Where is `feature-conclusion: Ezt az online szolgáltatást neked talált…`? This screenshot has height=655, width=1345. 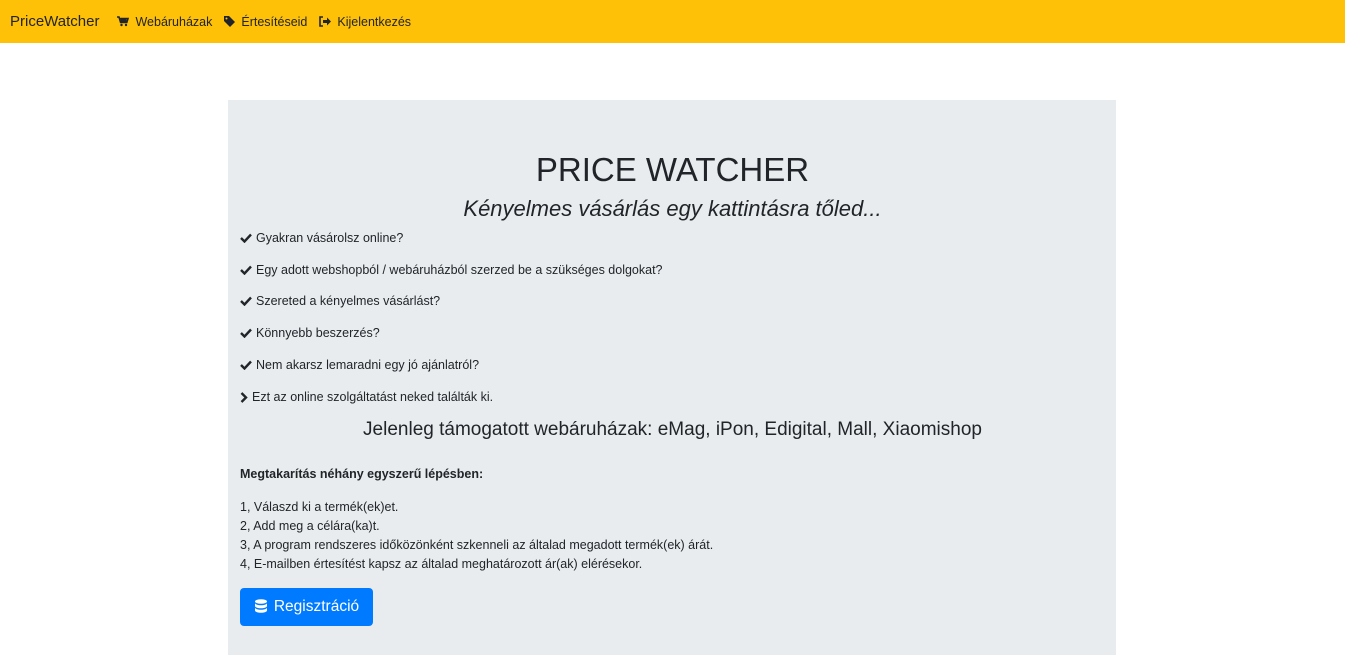 feature-conclusion: Ezt az online szolgáltatást neked talált… is located at coordinates (366, 397).